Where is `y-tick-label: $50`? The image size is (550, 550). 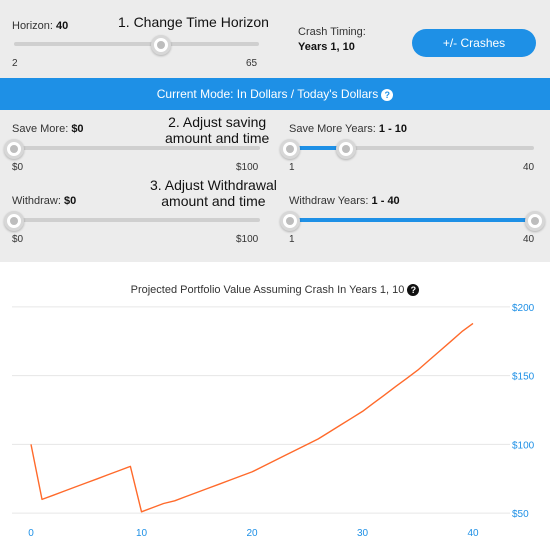 y-tick-label: $50 is located at coordinates (520, 514).